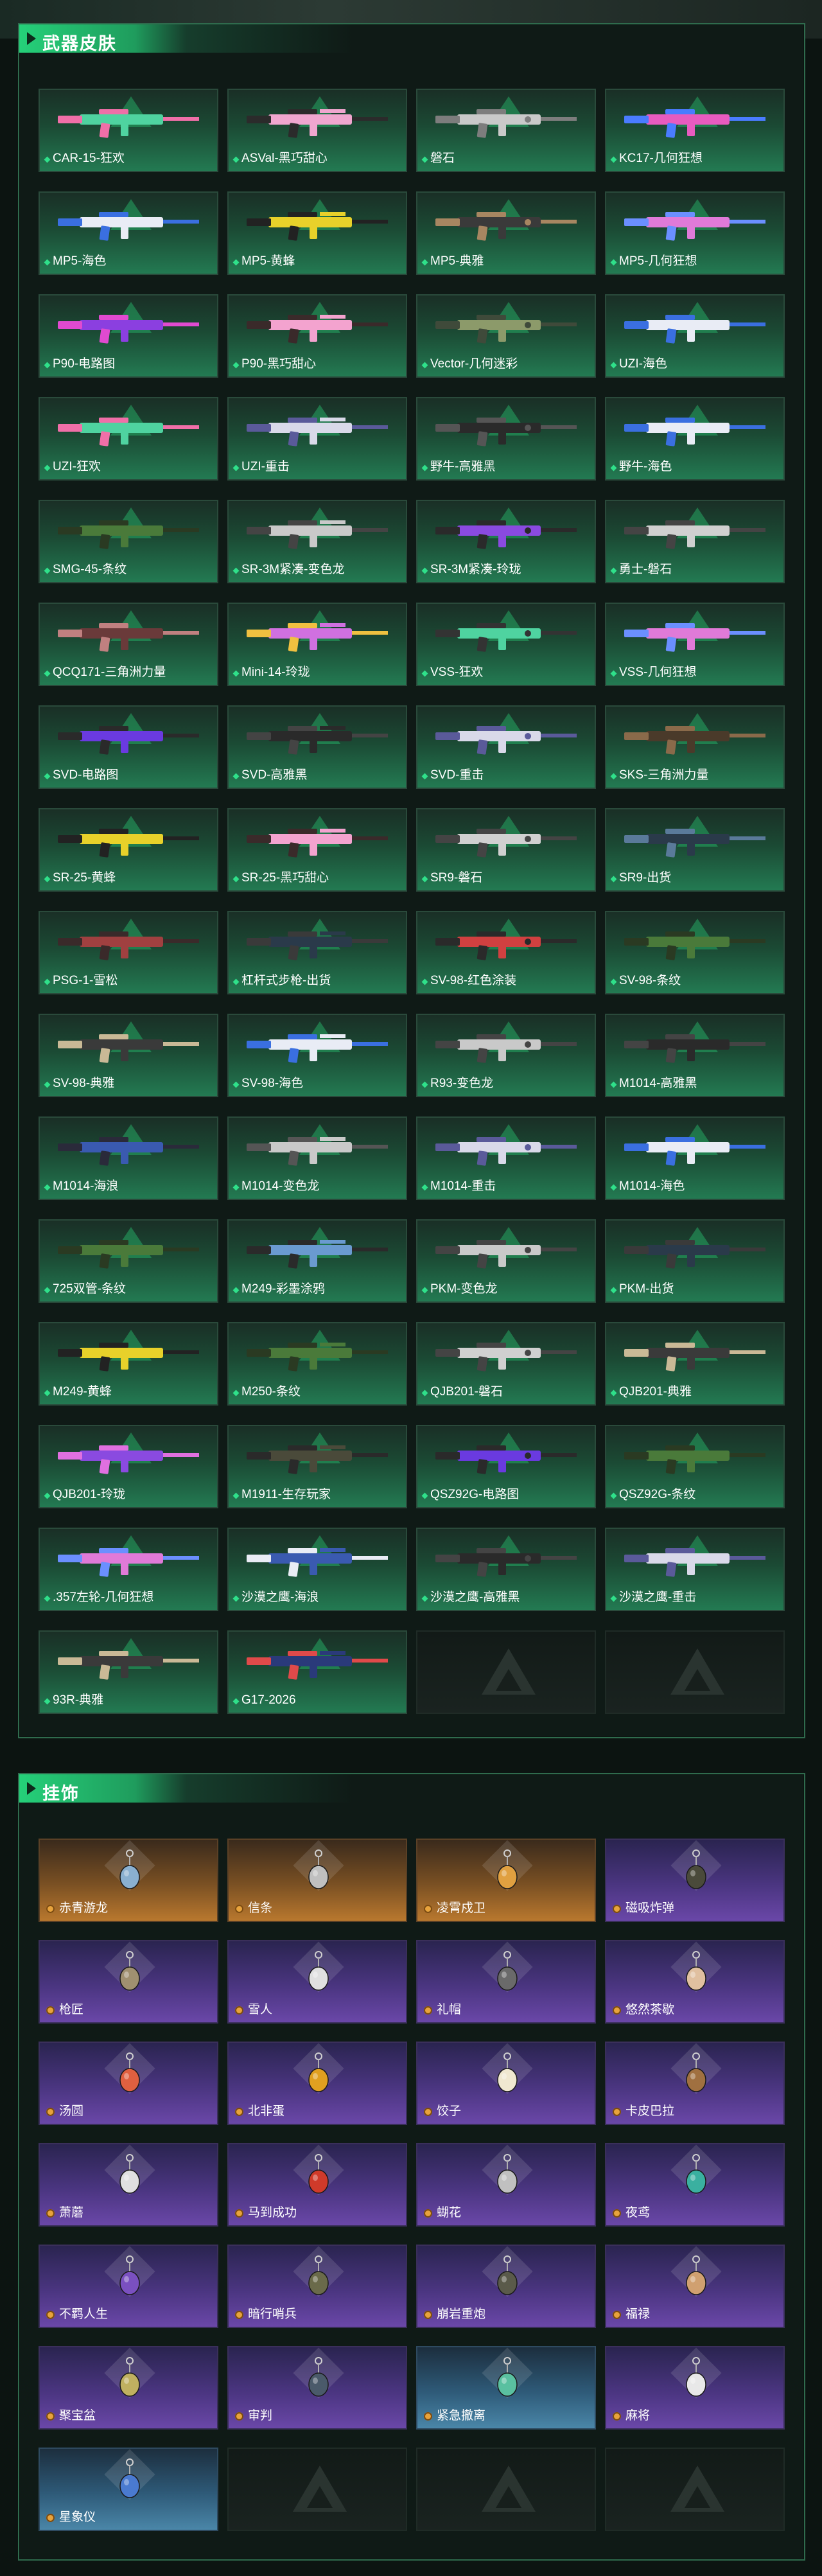 The image size is (822, 2576). What do you see at coordinates (506, 1364) in the screenshot?
I see `weapon-skin-card: QJB201-磐石` at bounding box center [506, 1364].